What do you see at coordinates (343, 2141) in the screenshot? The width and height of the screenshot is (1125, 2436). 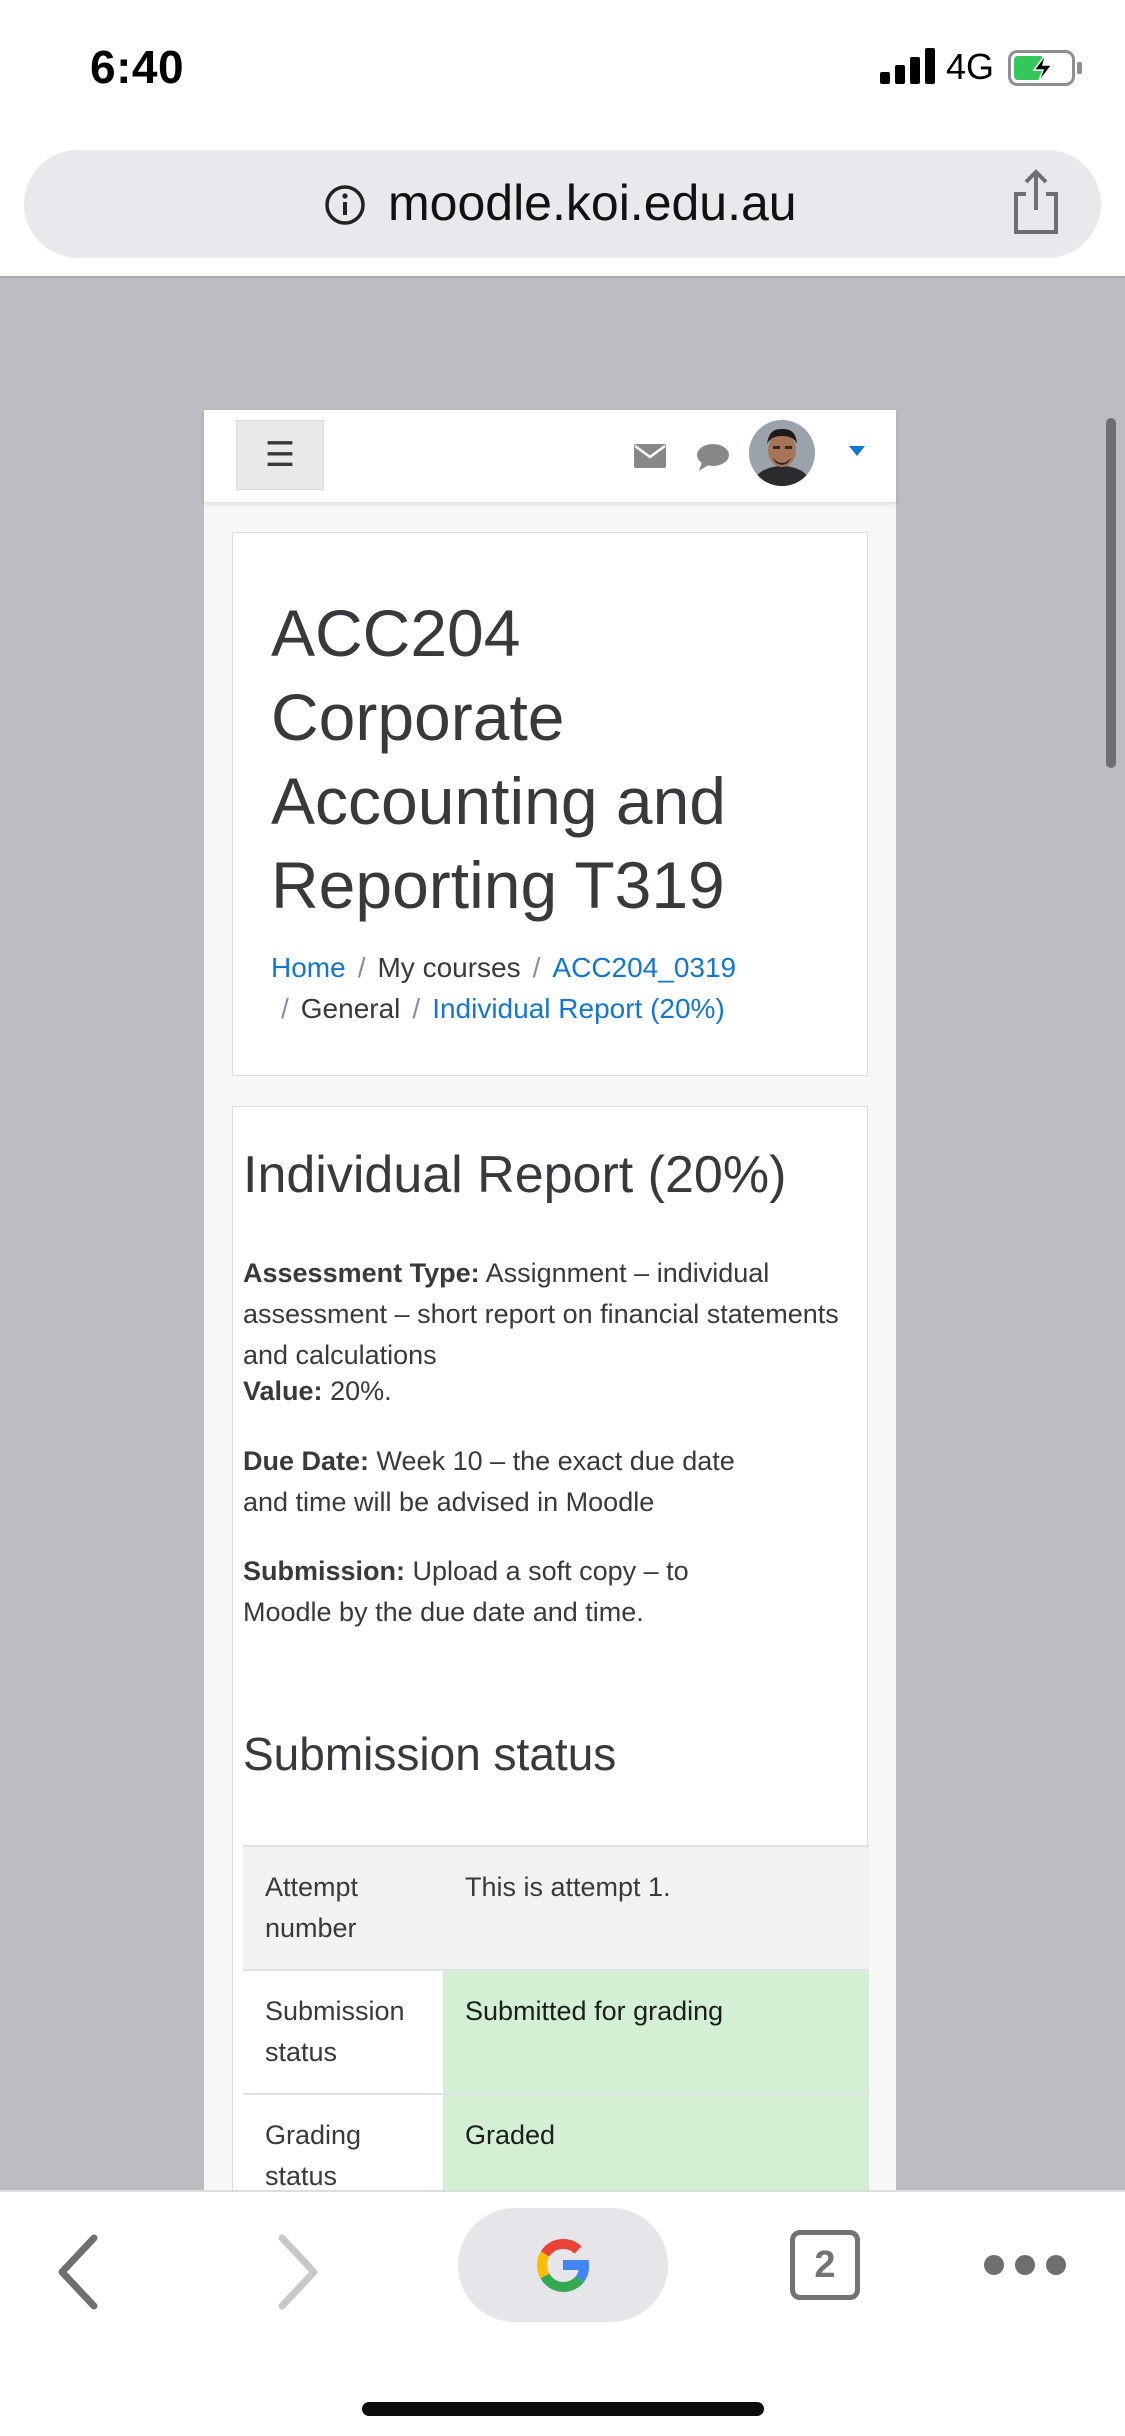 I see `table-row-label: Grading status` at bounding box center [343, 2141].